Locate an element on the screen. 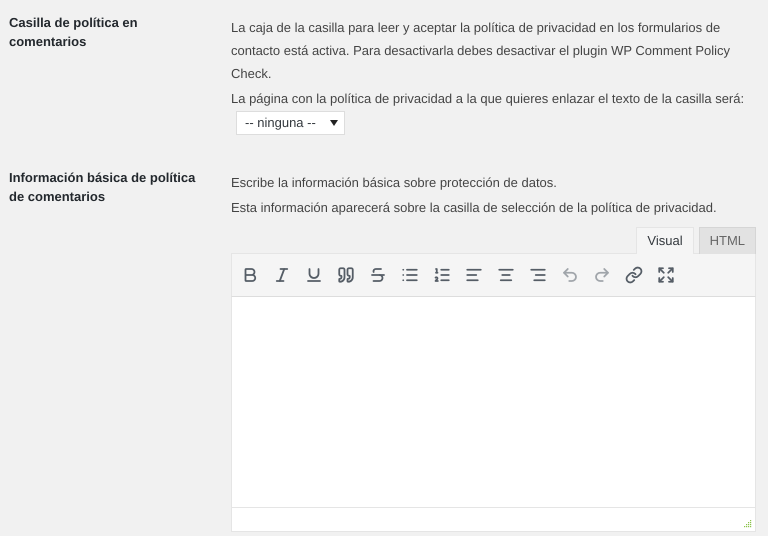 This screenshot has height=536, width=768. underline-icon is located at coordinates (314, 275).